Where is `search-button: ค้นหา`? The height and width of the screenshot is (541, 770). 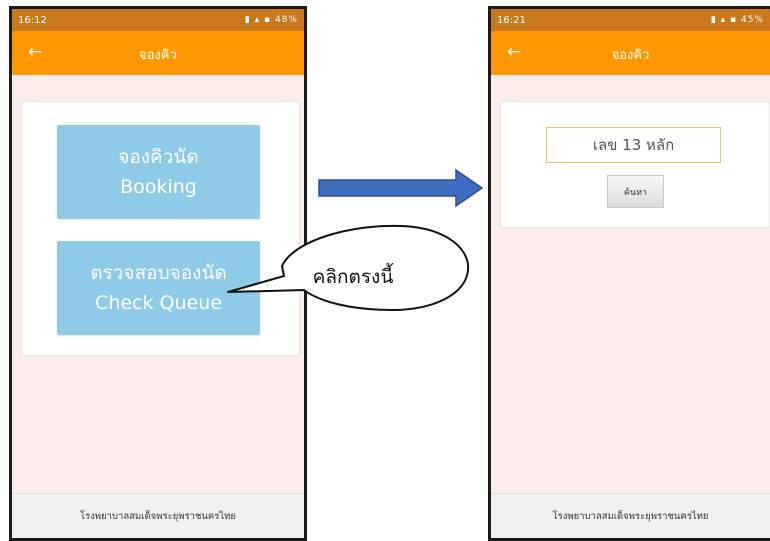
search-button: ค้นหา is located at coordinates (635, 191).